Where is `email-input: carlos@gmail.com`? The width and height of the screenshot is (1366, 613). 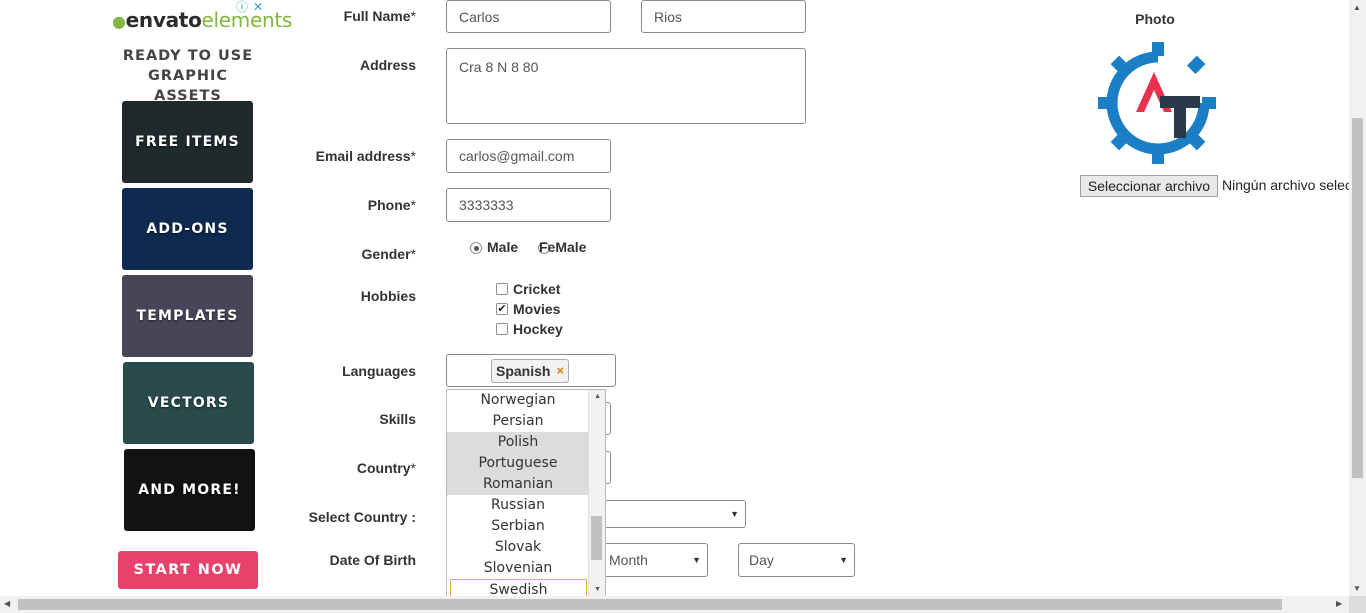 email-input: carlos@gmail.com is located at coordinates (528, 156).